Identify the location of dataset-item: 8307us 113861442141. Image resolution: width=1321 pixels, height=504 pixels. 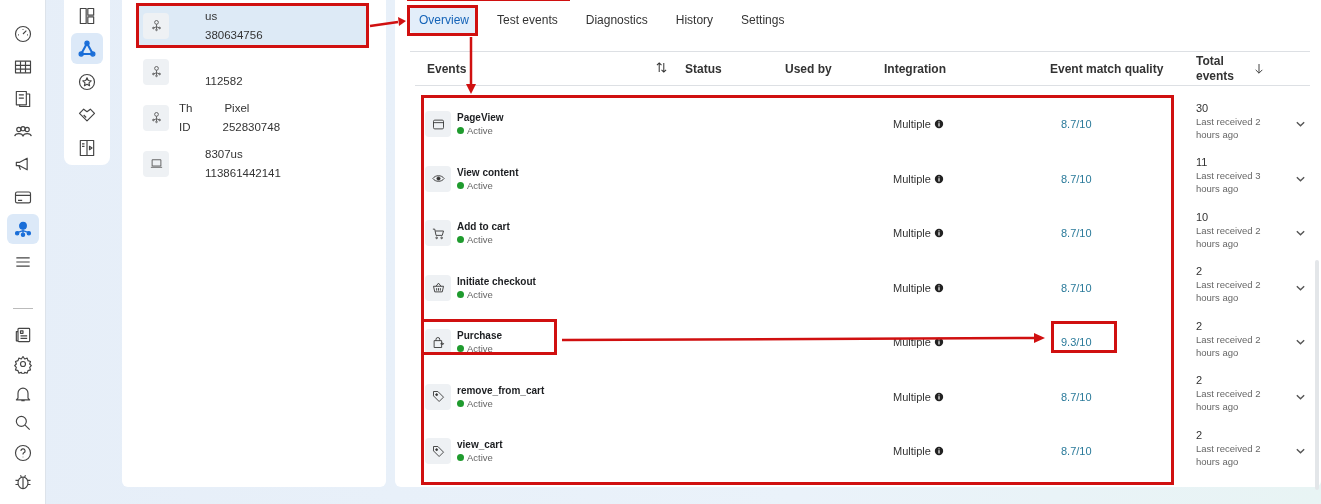
(252, 163).